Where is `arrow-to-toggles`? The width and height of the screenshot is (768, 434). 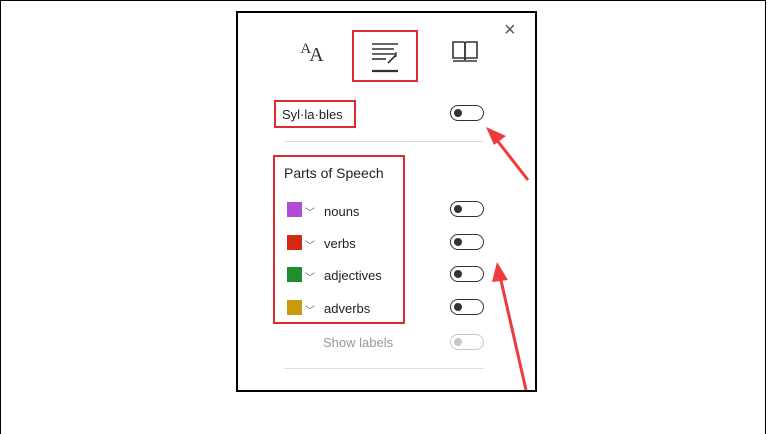 arrow-to-toggles is located at coordinates (513, 333).